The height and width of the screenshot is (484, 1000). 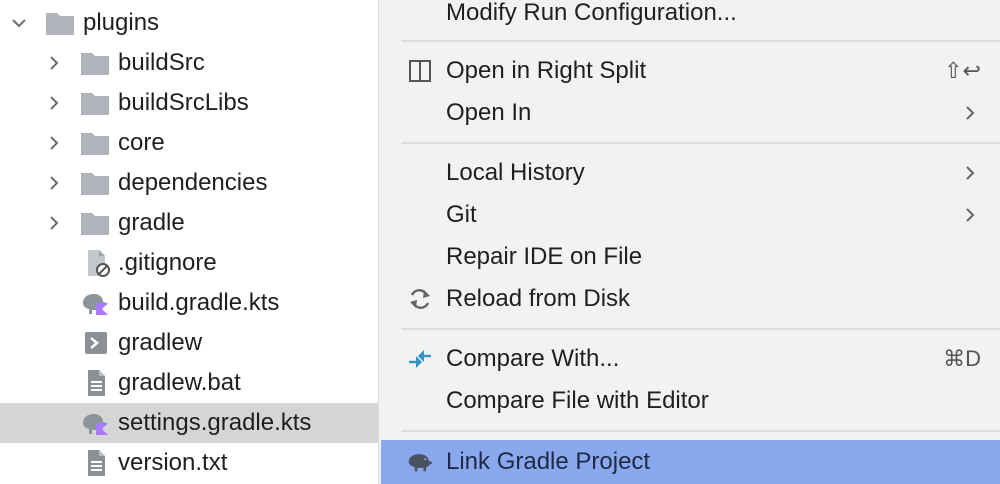 I want to click on tree-row-dependencies: dependencies, so click(x=189, y=183).